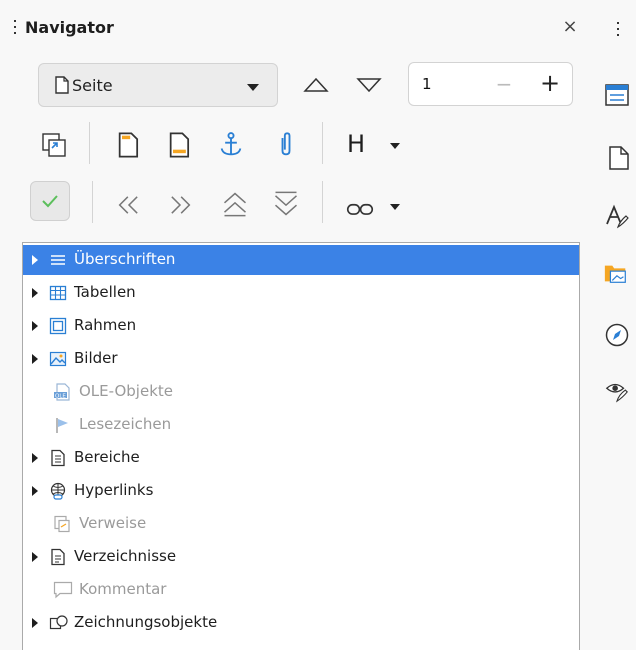 The height and width of the screenshot is (650, 636). Describe the element at coordinates (63, 590) in the screenshot. I see `comment-icon` at that location.